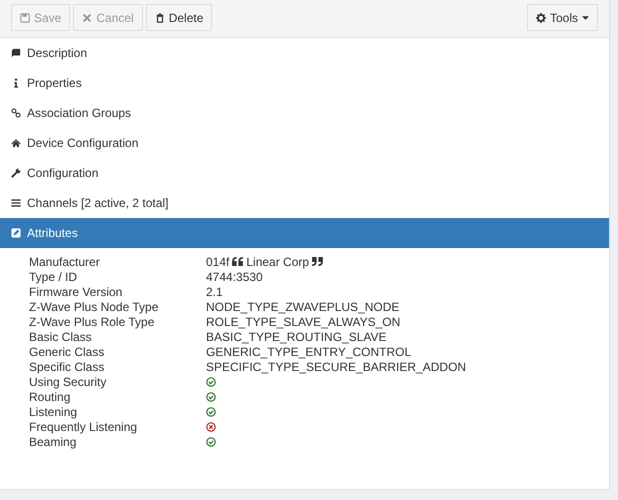 The image size is (618, 500). I want to click on accordion-header: Description, so click(304, 53).